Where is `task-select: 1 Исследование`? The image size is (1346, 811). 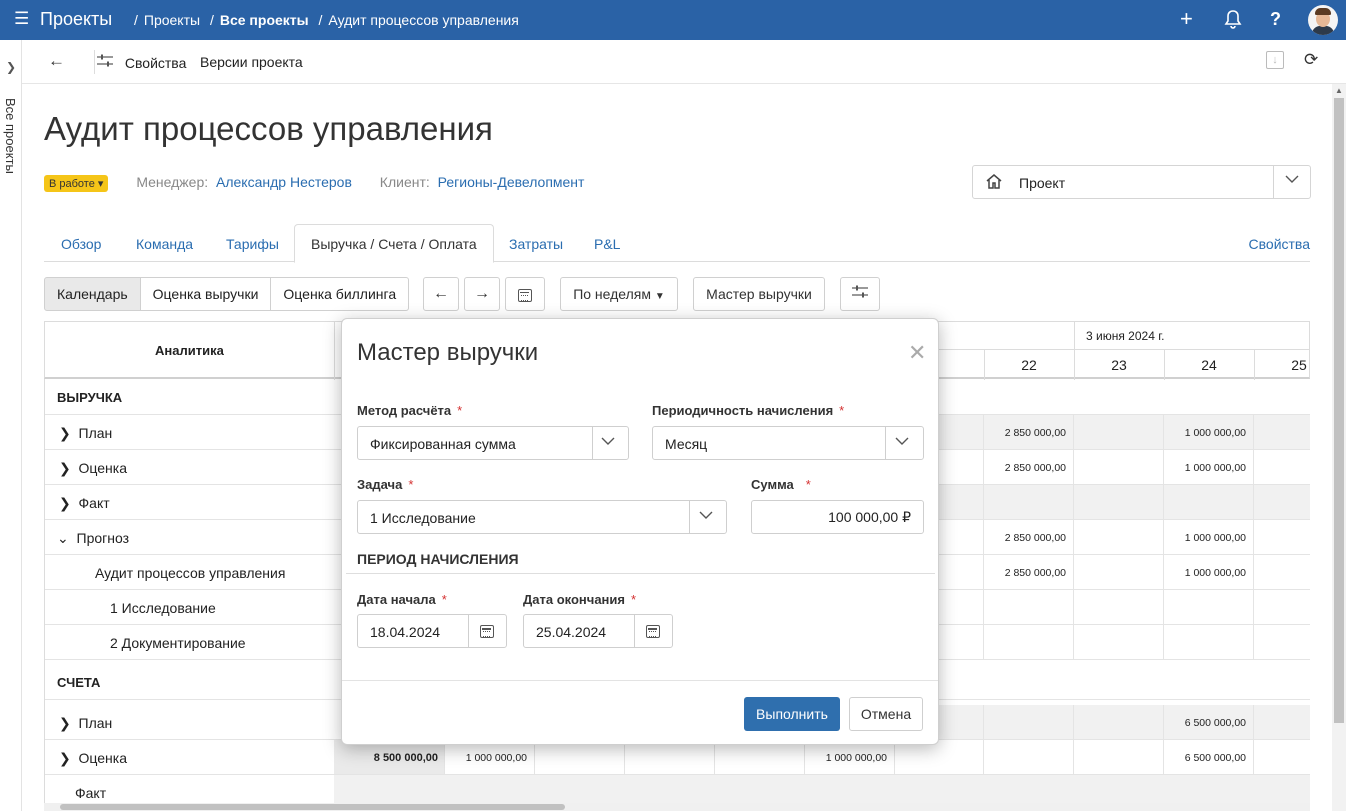
task-select: 1 Исследование is located at coordinates (542, 517).